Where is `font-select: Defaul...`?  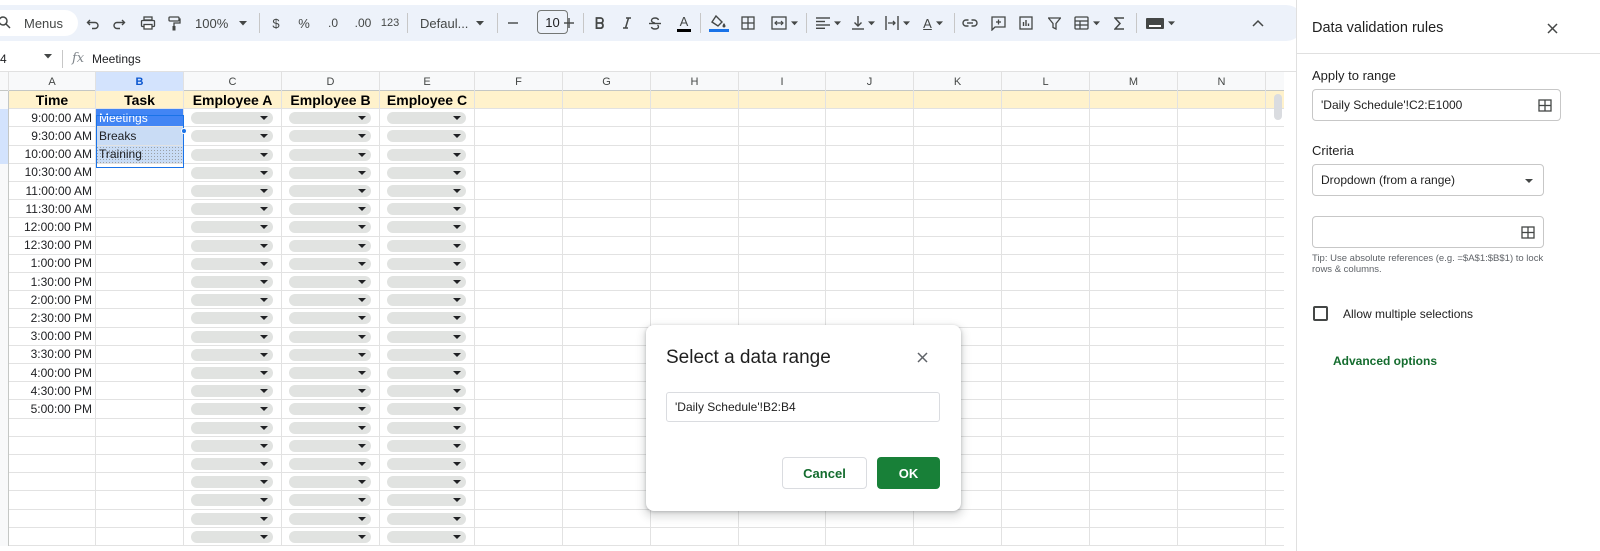 font-select: Defaul... is located at coordinates (454, 23).